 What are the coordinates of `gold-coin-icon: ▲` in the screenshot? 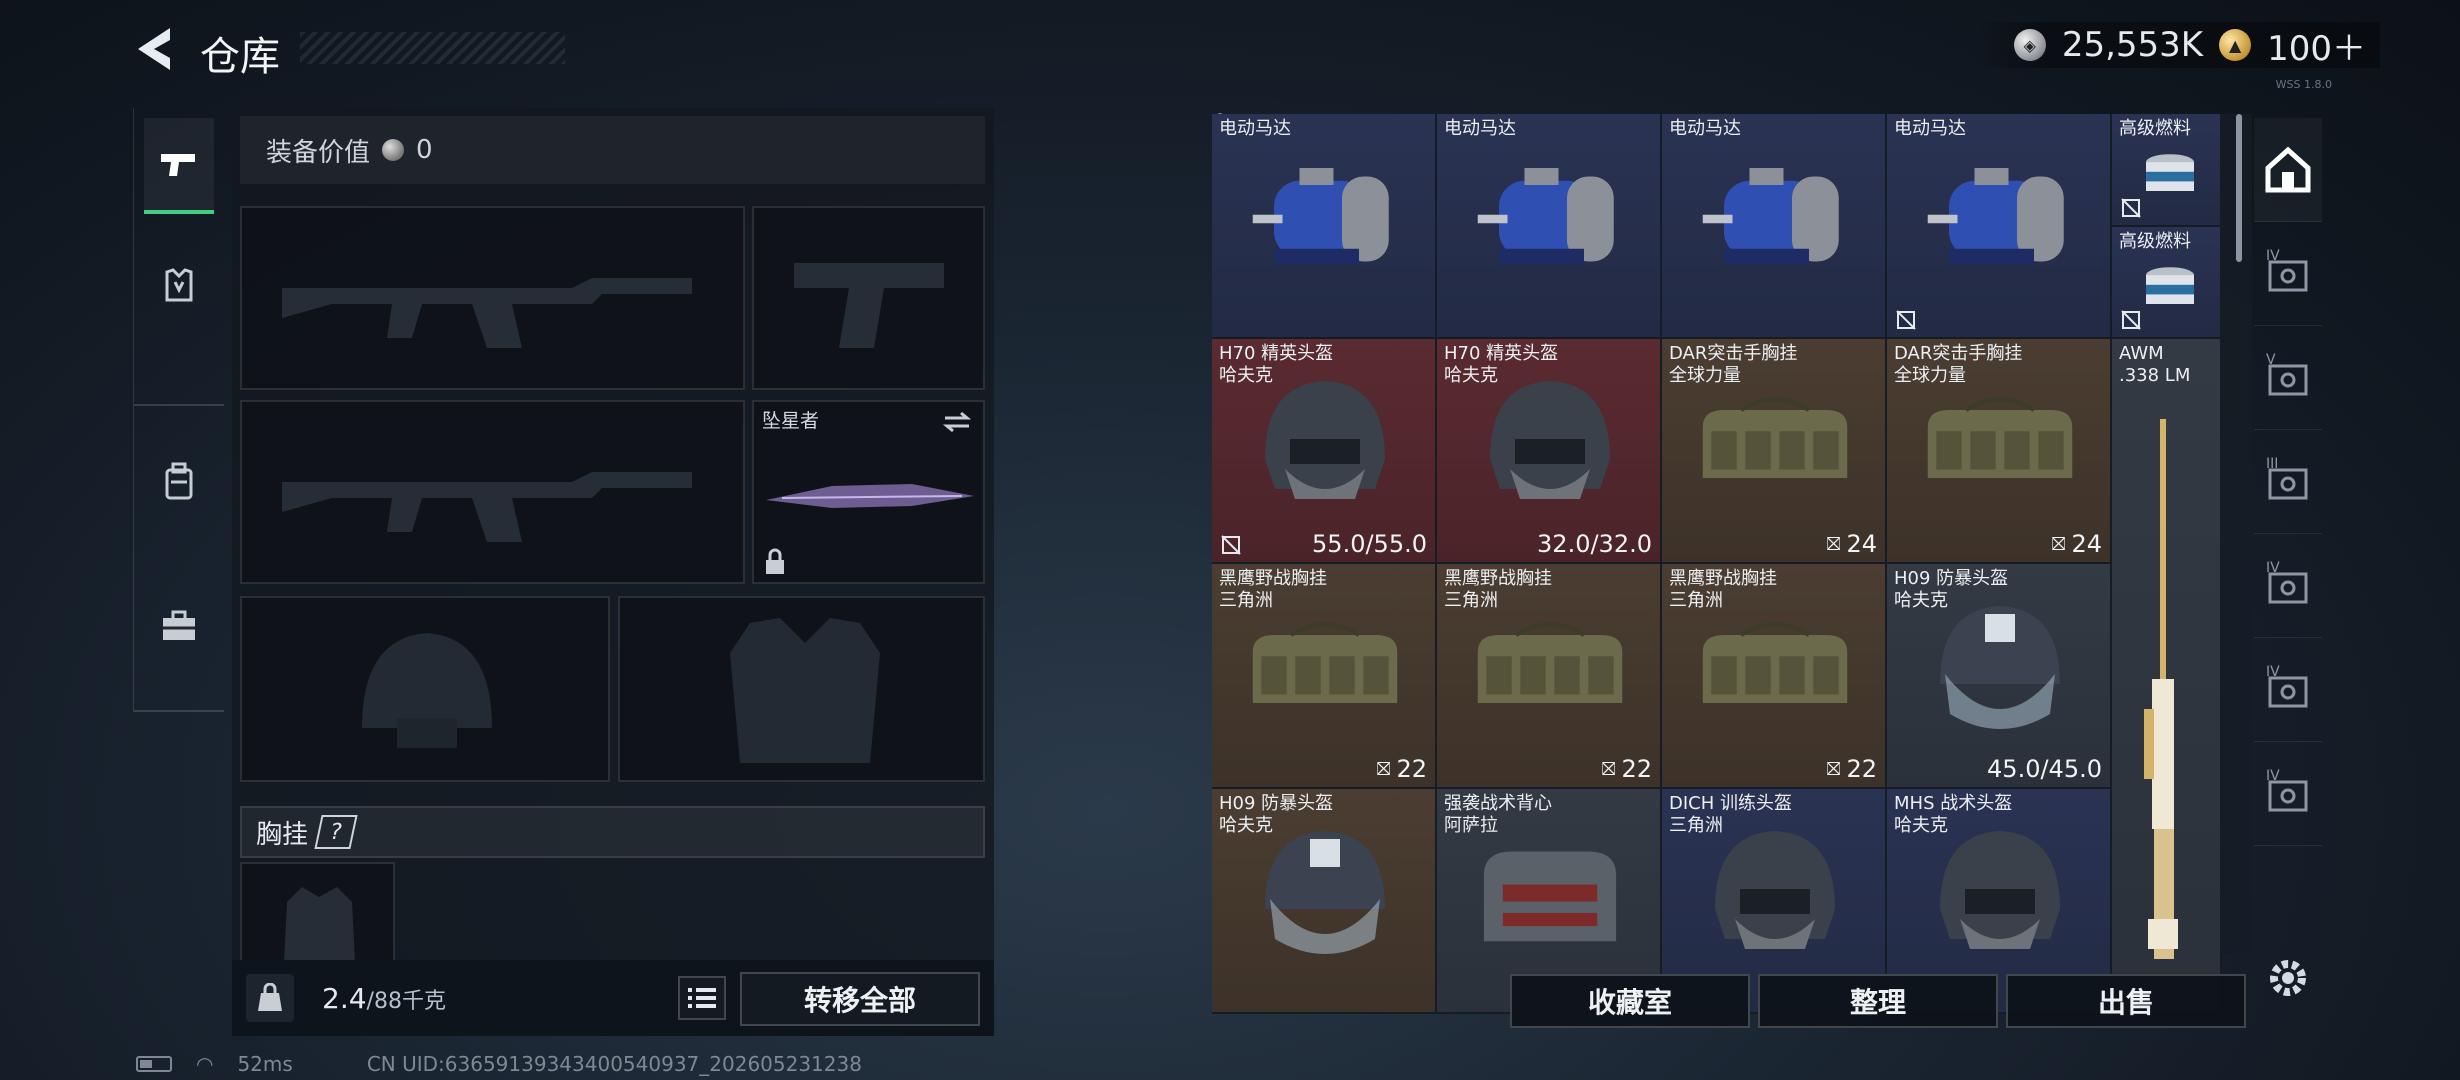 It's located at (2235, 45).